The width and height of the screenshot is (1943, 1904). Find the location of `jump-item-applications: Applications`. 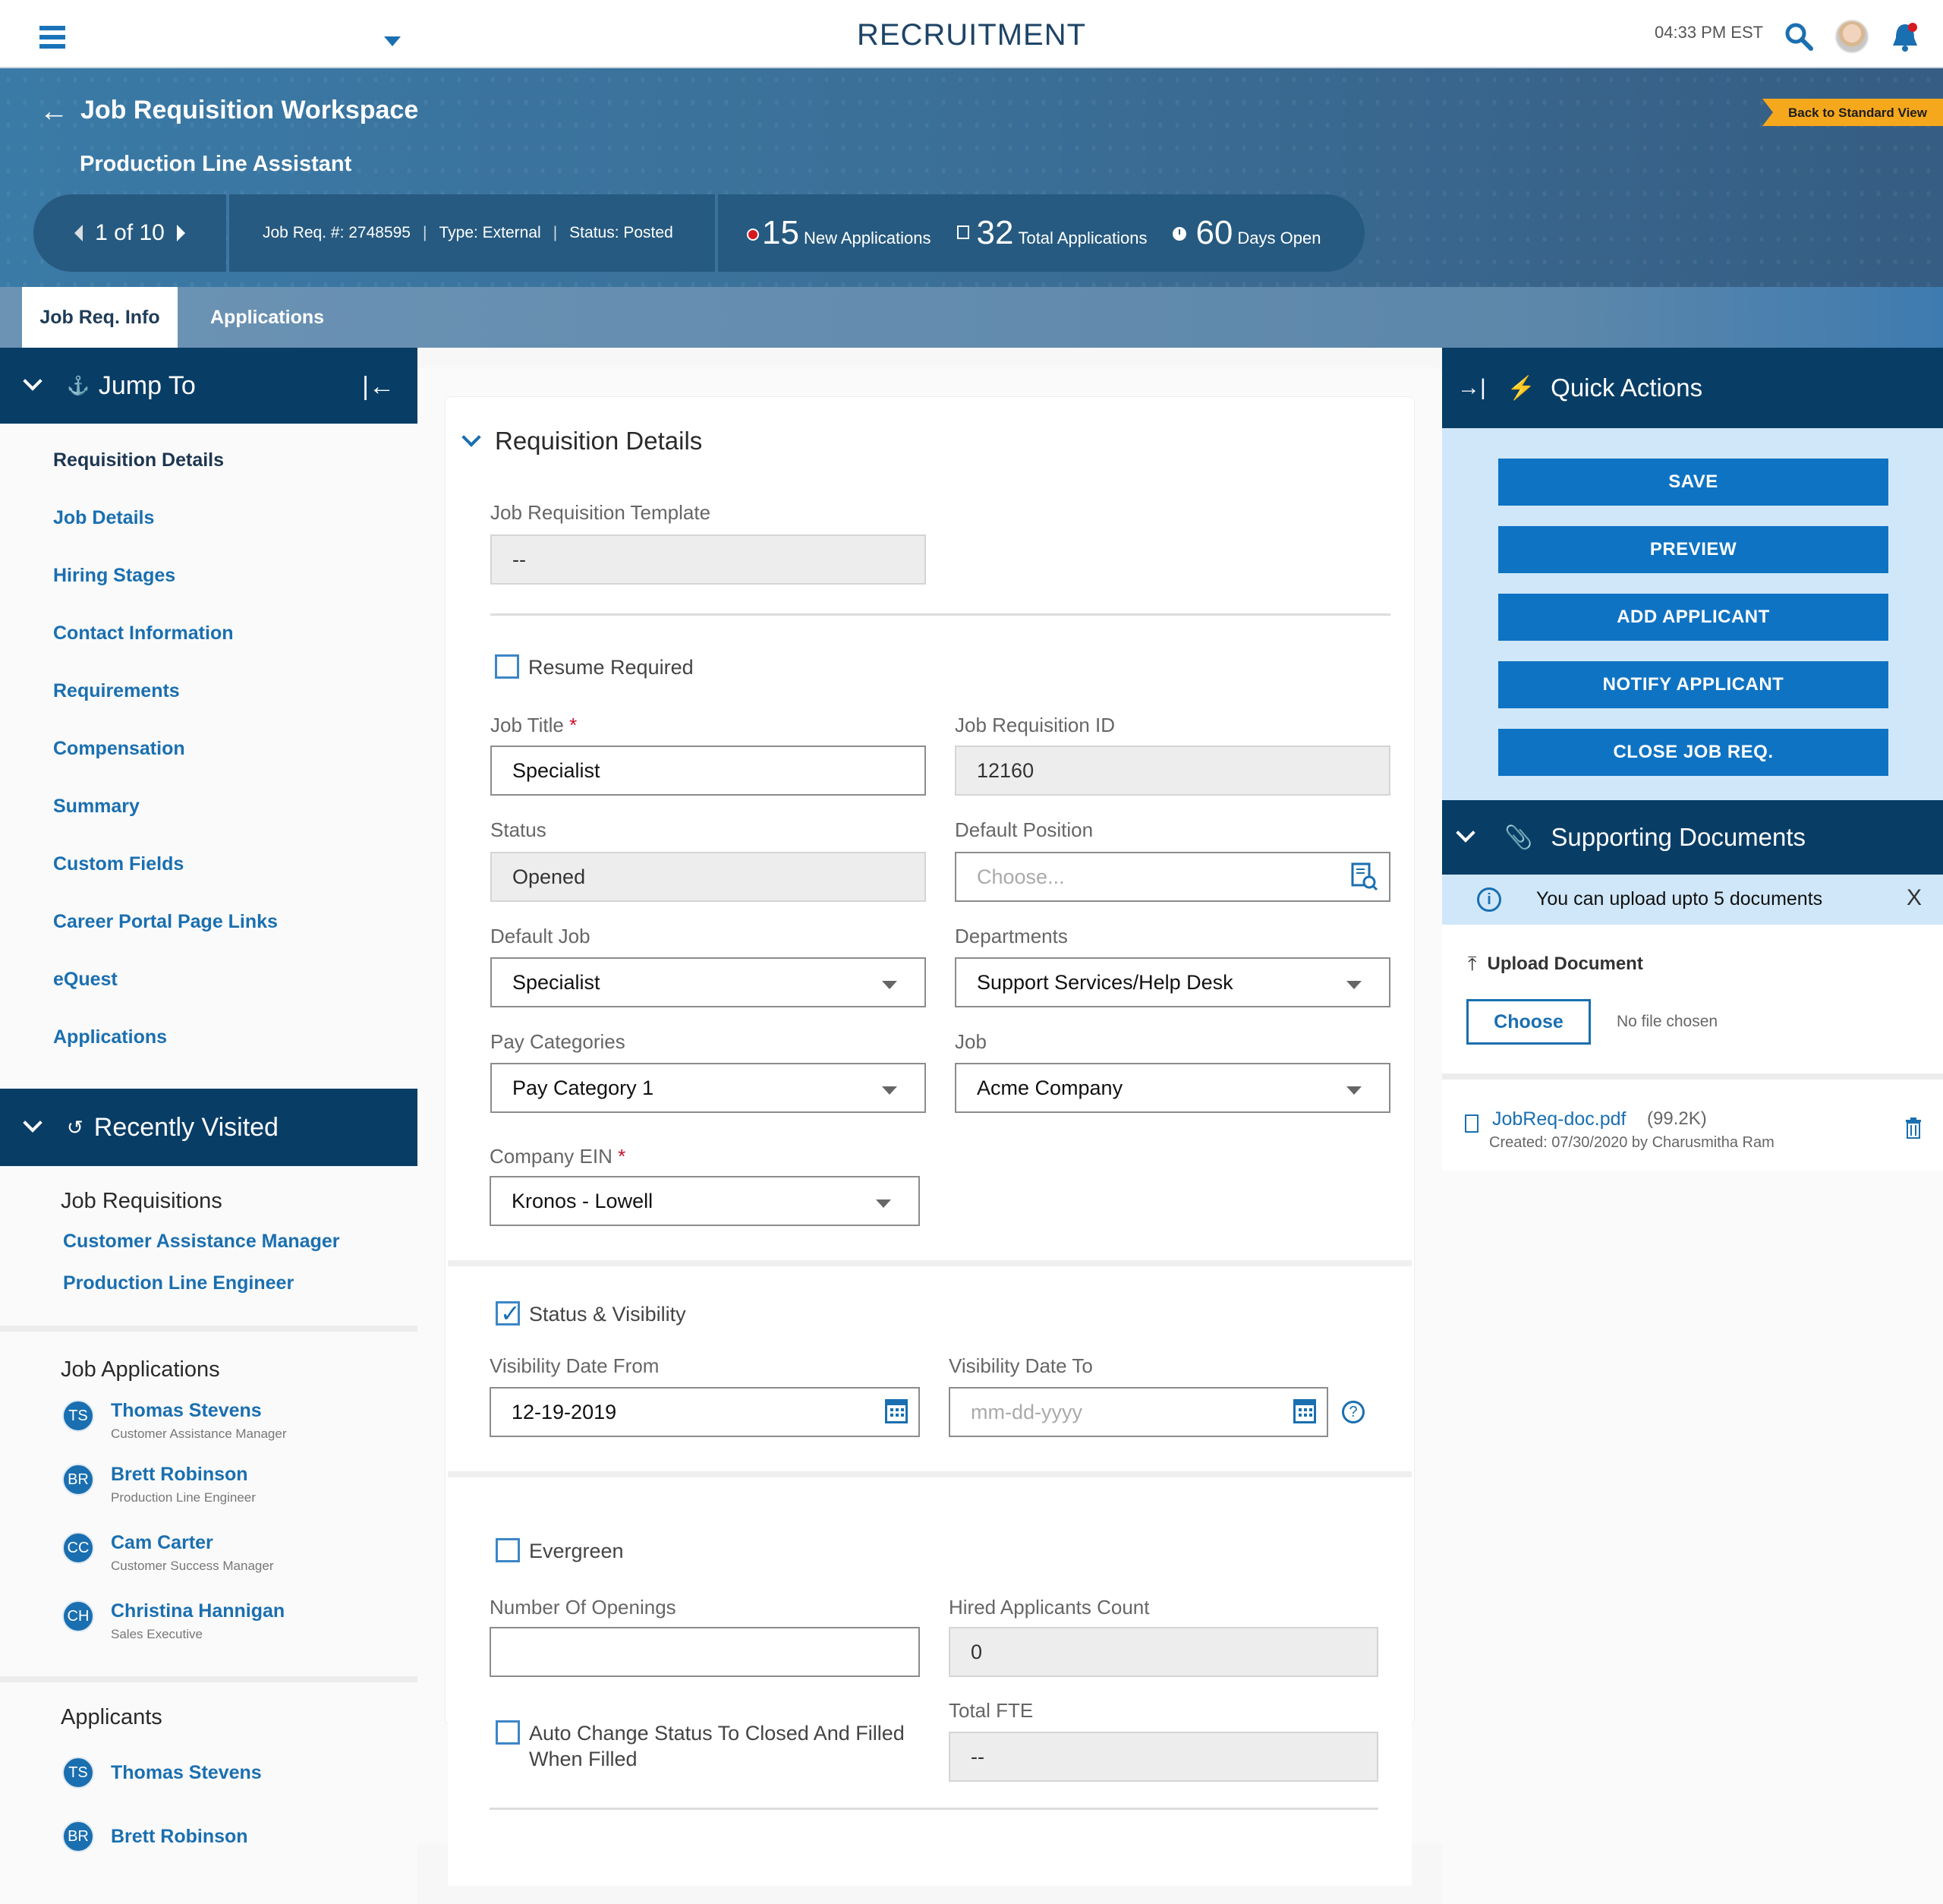

jump-item-applications: Applications is located at coordinates (208, 1040).